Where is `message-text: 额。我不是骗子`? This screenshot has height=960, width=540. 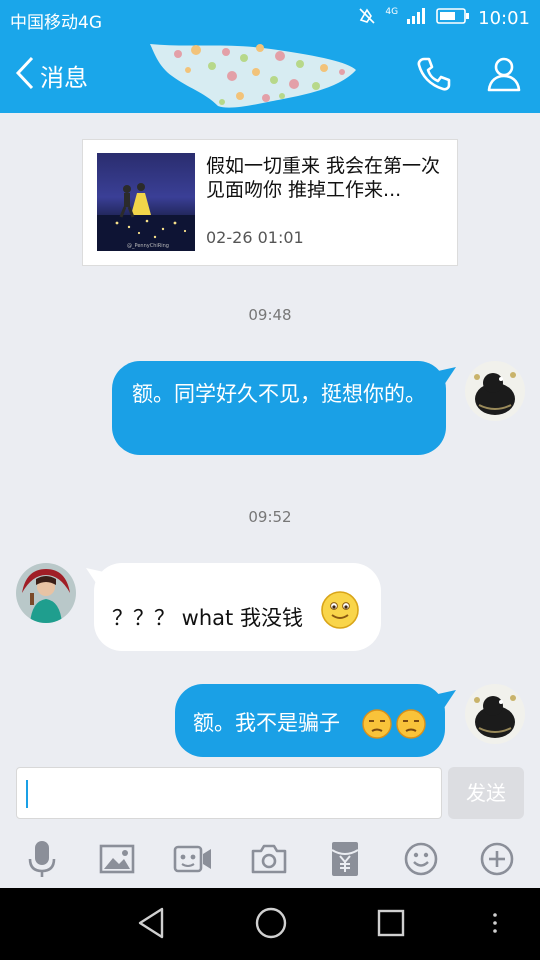
message-text: 额。我不是骗子 is located at coordinates (266, 723).